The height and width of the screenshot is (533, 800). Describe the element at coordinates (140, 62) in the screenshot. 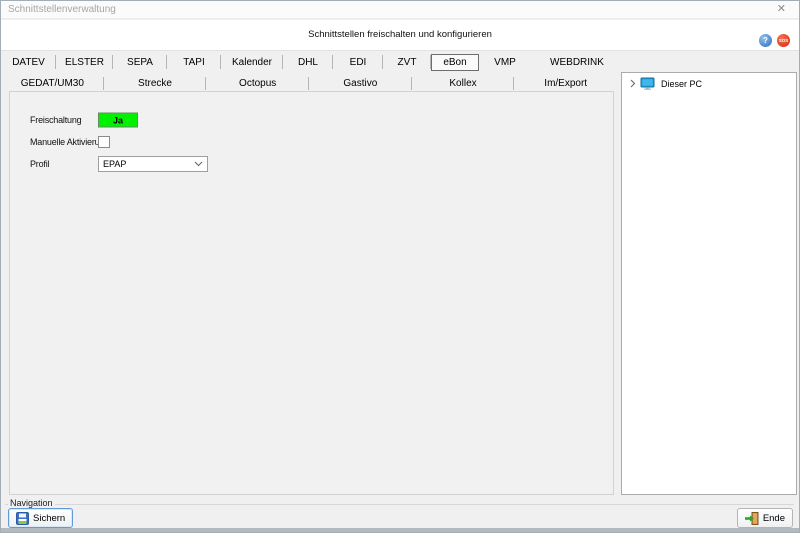

I see `tab-sepa: SEPA` at that location.